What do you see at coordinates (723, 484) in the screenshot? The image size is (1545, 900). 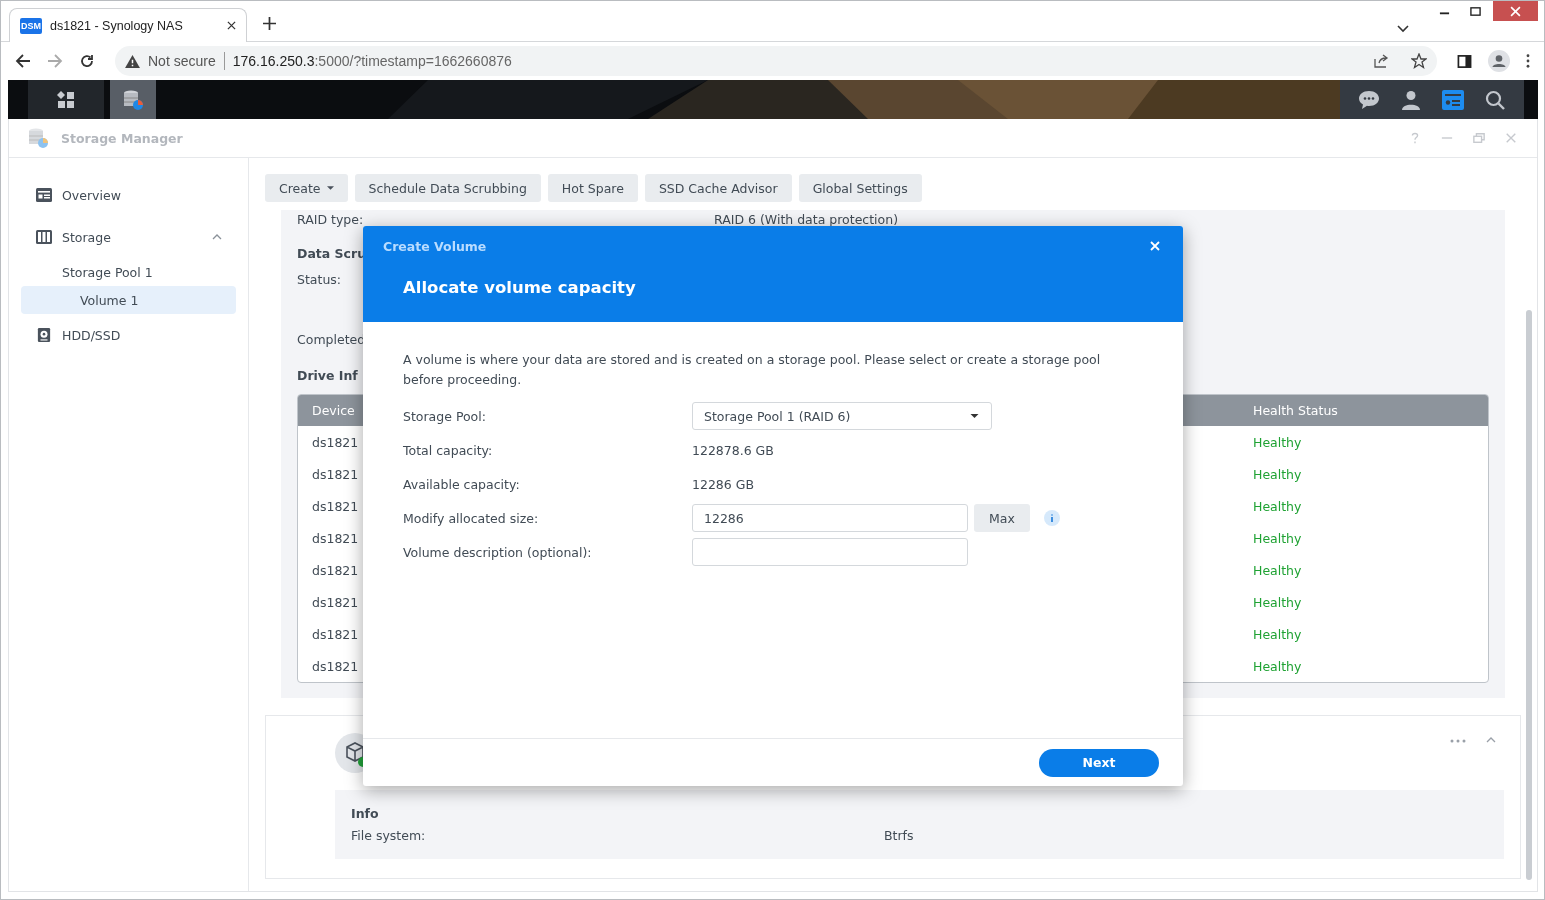 I see `field-value: 12286 GB` at bounding box center [723, 484].